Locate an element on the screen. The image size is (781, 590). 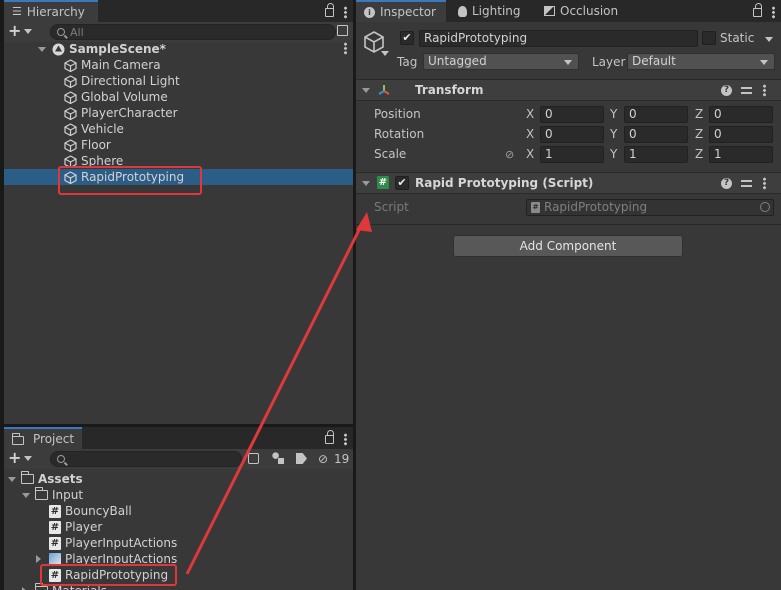
active-checkbox: ✔ is located at coordinates (407, 38).